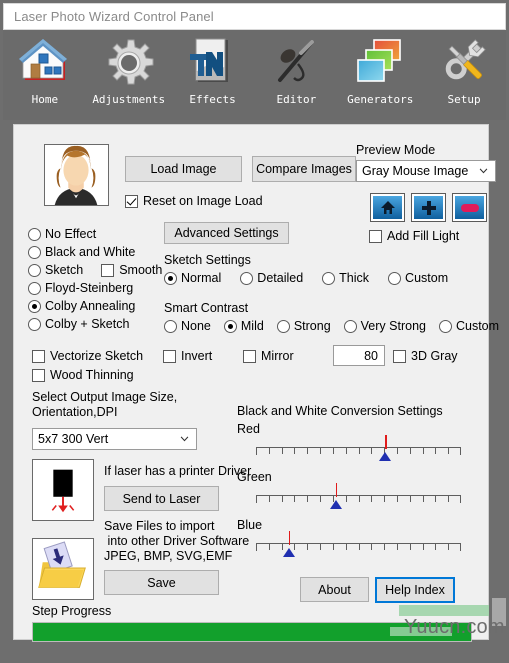  Describe the element at coordinates (393, 326) in the screenshot. I see `radio-label: Very Strong` at that location.